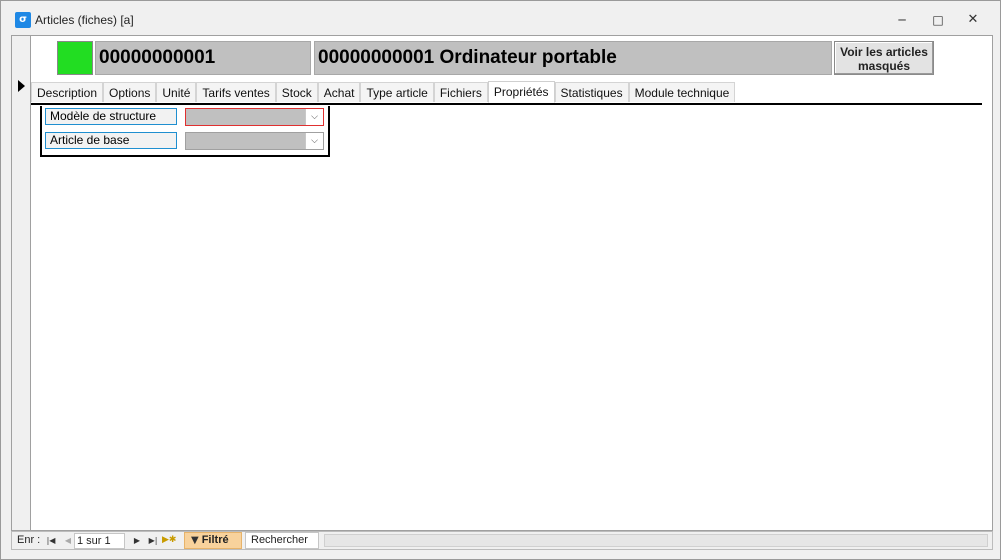  What do you see at coordinates (254, 117) in the screenshot?
I see `structure-model-select: ⌵` at bounding box center [254, 117].